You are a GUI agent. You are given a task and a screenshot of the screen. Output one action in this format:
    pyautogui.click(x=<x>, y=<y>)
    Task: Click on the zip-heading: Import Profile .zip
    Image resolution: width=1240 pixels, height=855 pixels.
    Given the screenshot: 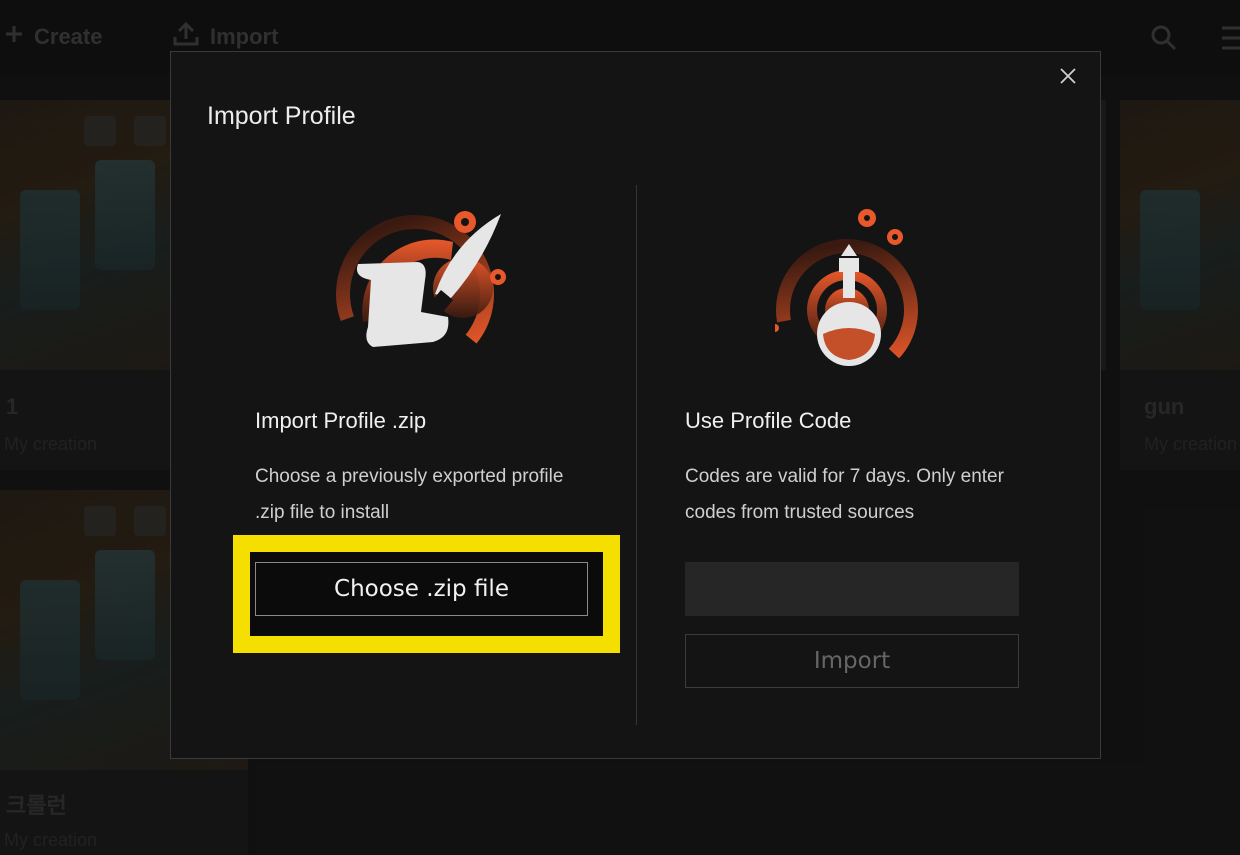 What is the action you would take?
    pyautogui.click(x=341, y=420)
    